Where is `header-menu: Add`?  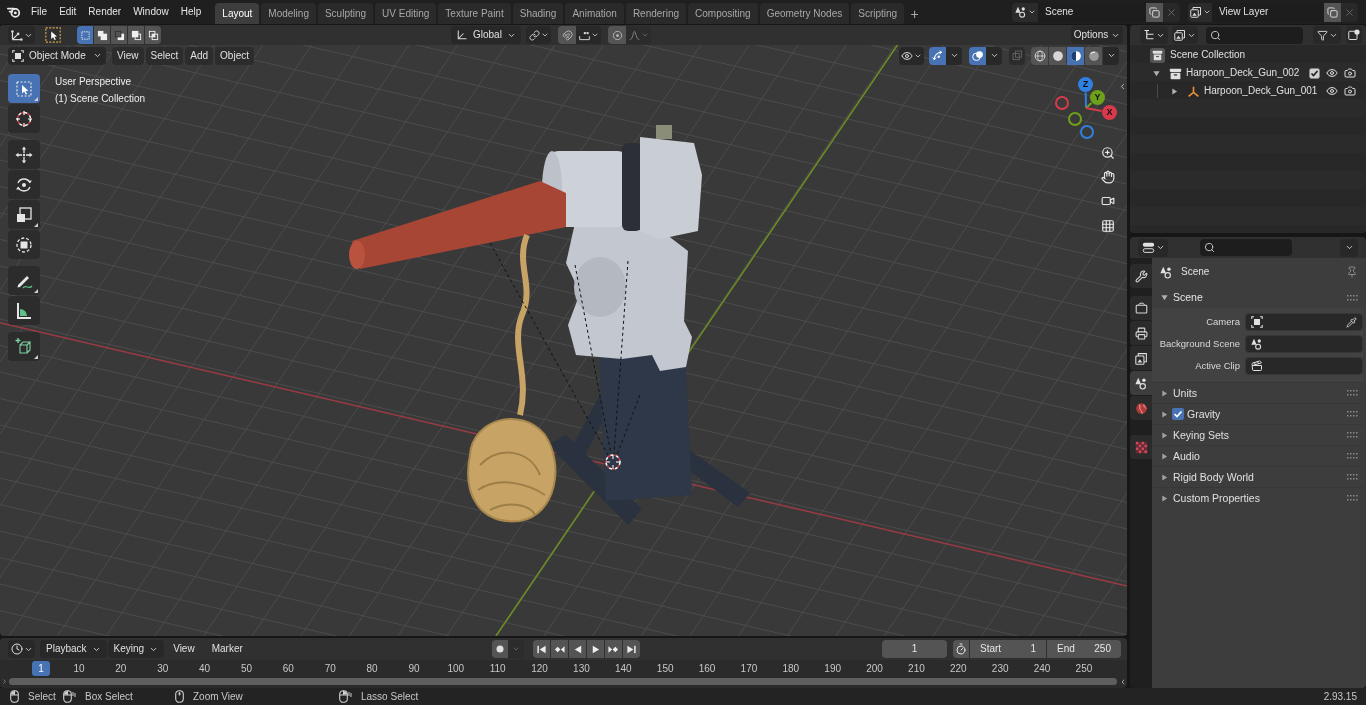
header-menu: Add is located at coordinates (199, 55).